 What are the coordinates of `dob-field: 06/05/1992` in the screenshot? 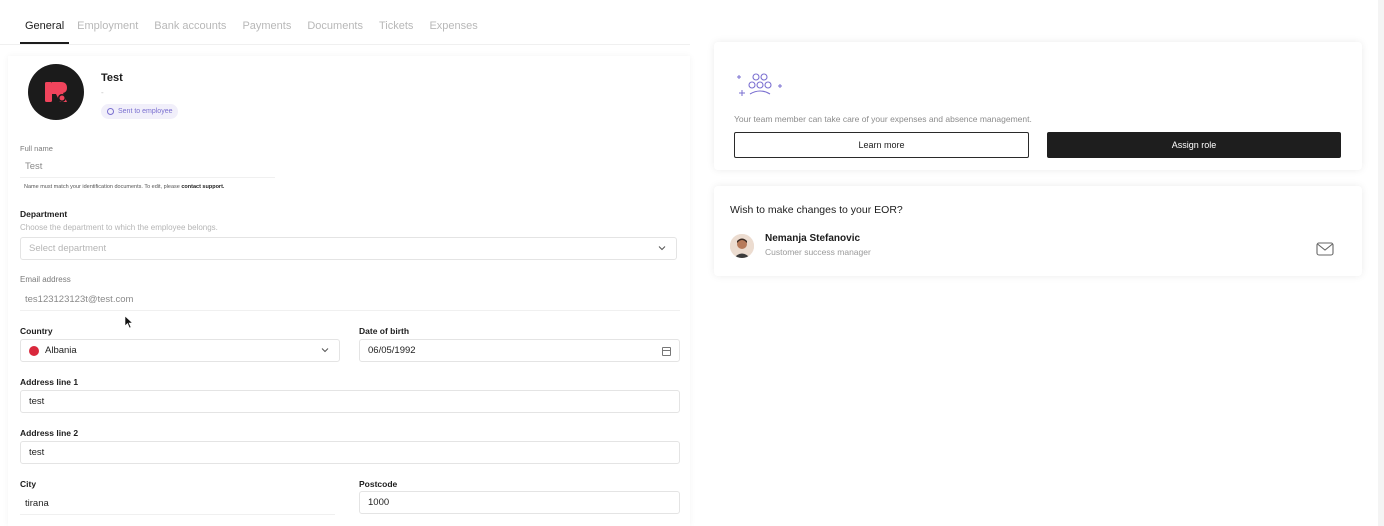 It's located at (519, 350).